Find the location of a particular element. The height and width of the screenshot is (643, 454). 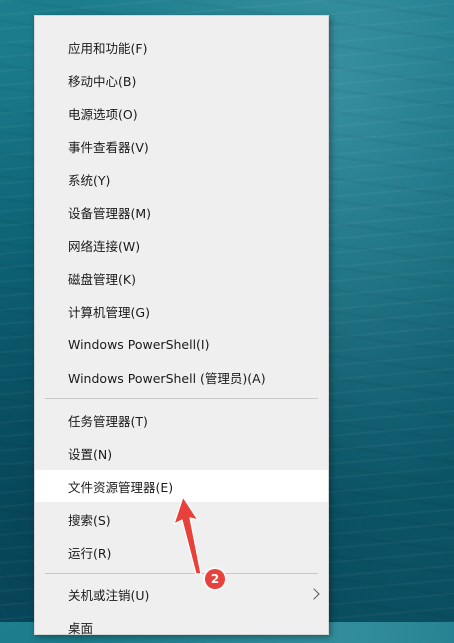

menu-item-apps-and-features: 应用和功能(F) is located at coordinates (181, 47).